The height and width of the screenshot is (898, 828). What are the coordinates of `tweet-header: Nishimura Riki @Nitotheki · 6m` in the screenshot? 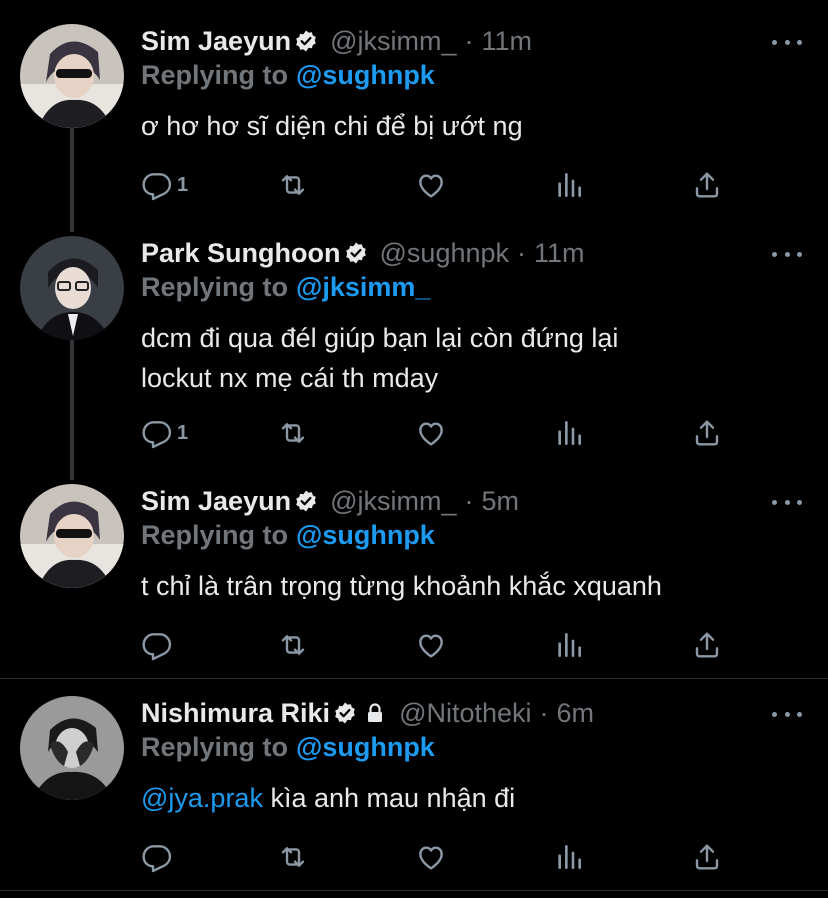 It's located at (367, 713).